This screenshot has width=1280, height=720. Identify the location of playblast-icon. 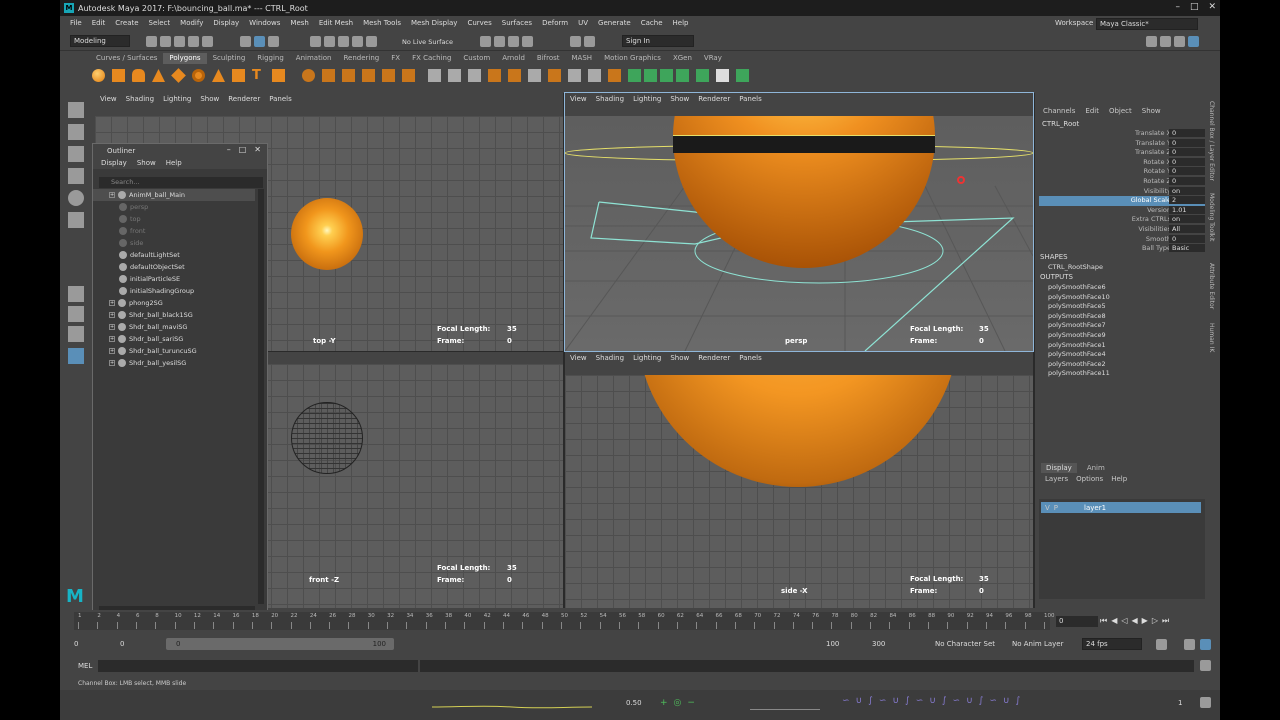
(575, 41).